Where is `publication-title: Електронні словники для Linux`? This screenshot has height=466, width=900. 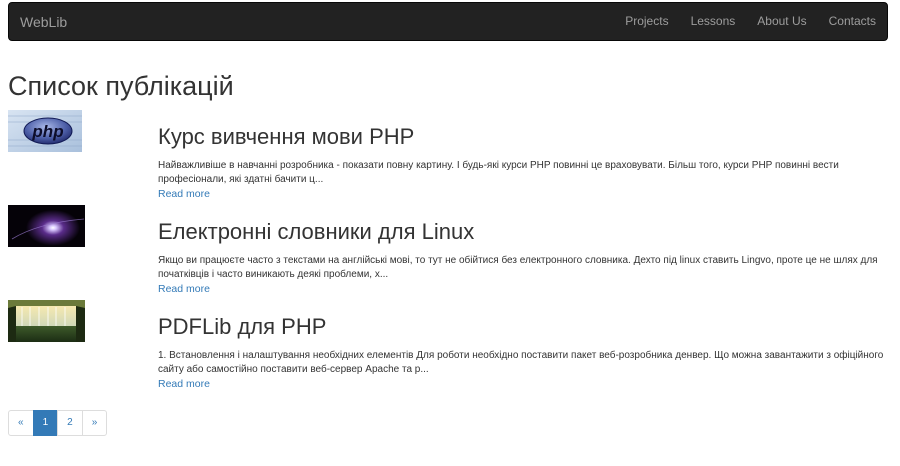
publication-title: Електронні словники для Linux is located at coordinates (523, 232).